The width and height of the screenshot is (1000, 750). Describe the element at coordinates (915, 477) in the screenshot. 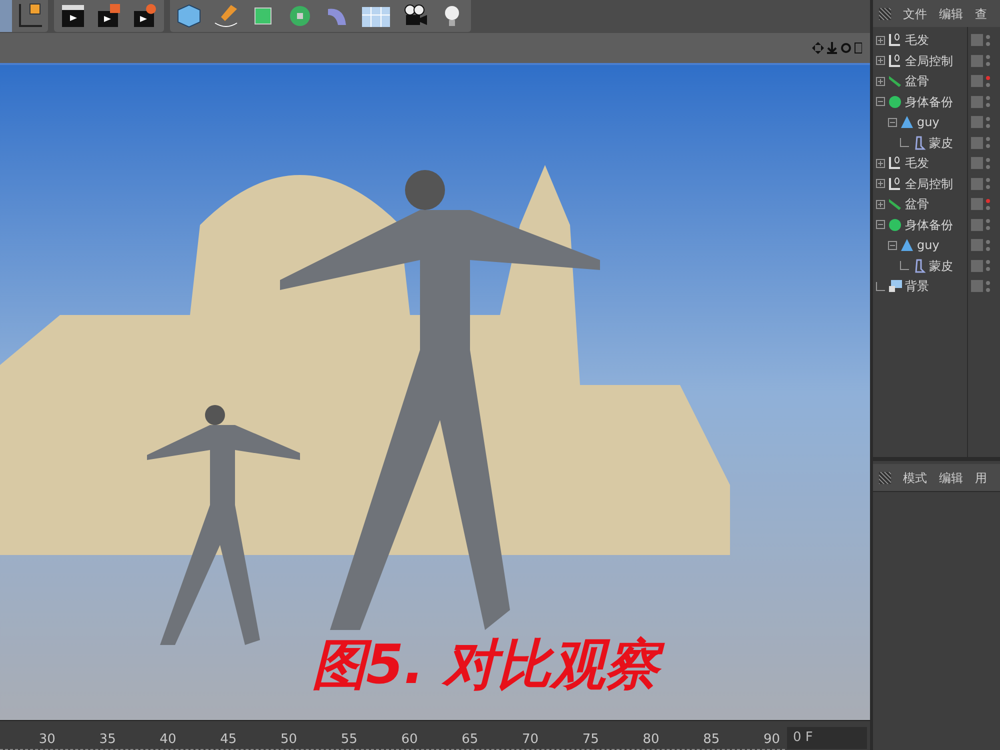

I see `menu-item: 模式` at that location.